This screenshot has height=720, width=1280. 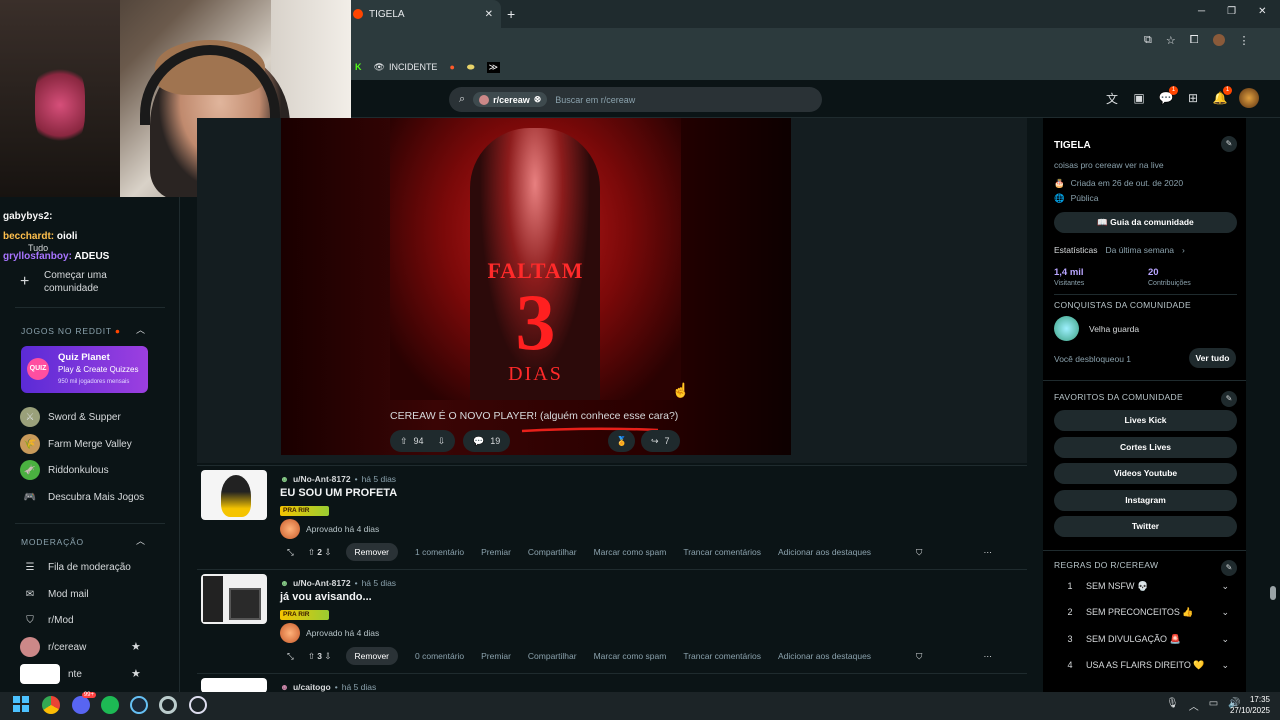 What do you see at coordinates (622, 441) in the screenshot?
I see `award-button: 🏅` at bounding box center [622, 441].